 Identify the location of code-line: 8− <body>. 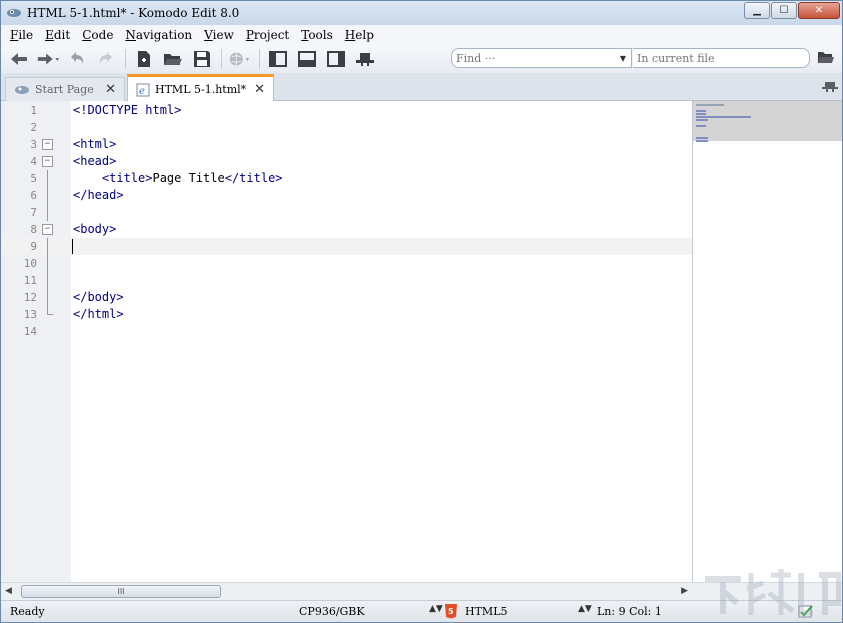
(346, 229).